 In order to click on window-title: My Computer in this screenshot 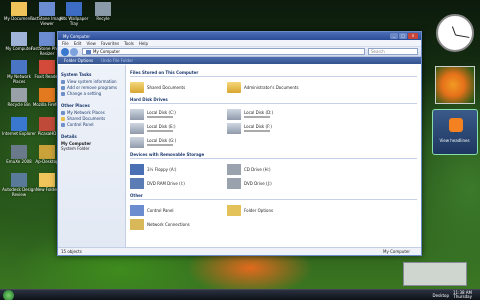, I will do `click(76, 36)`.